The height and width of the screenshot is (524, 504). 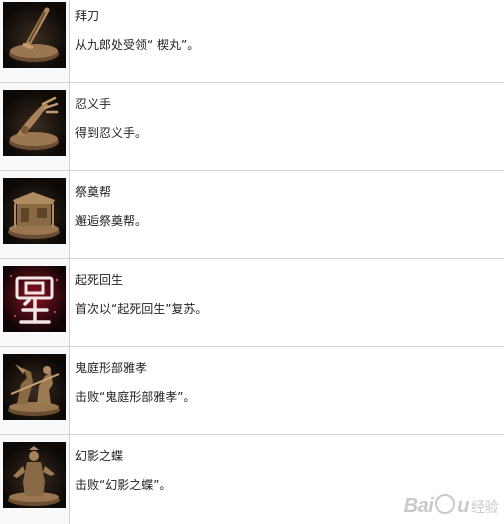 What do you see at coordinates (111, 368) in the screenshot?
I see `achievement-title: 鬼庭形部雅孝` at bounding box center [111, 368].